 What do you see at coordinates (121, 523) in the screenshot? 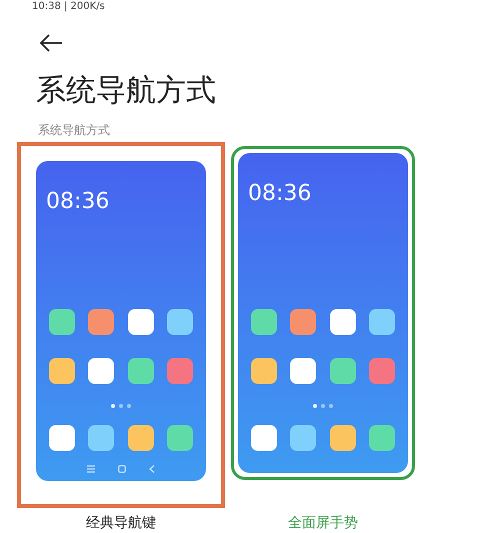
I see `option-label: 经典导航键` at bounding box center [121, 523].